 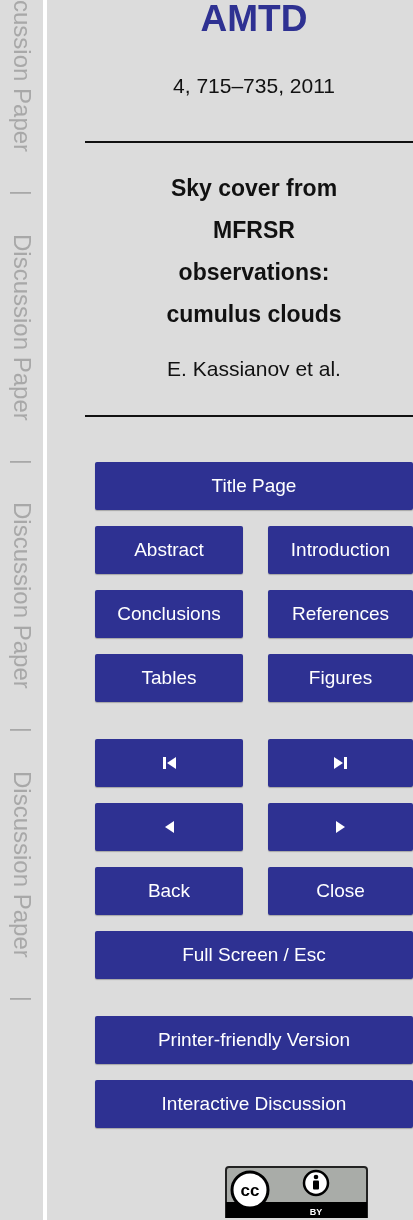 I want to click on license-badge-icon: cc BY, so click(x=296, y=1192).